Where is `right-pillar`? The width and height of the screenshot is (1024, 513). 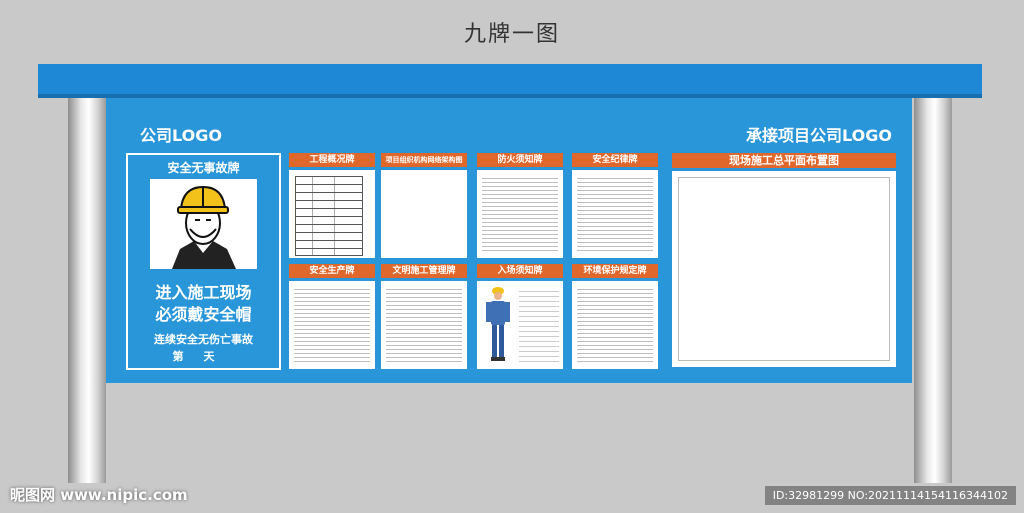 right-pillar is located at coordinates (933, 290).